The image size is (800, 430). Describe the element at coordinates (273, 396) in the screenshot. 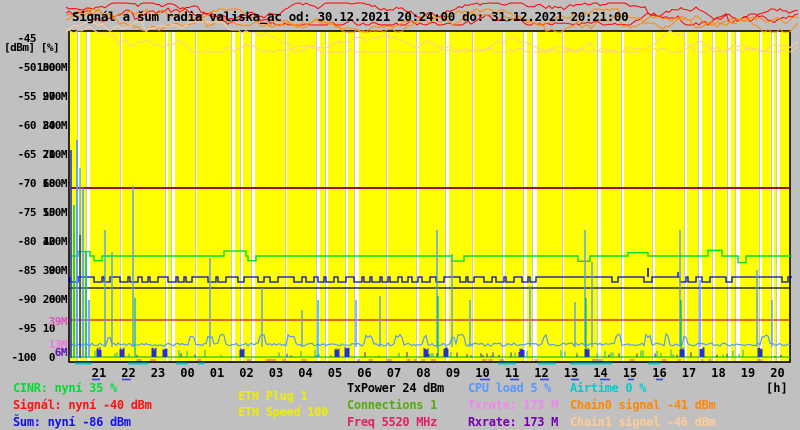

I see `legend-entry: ETH Plug 1` at that location.